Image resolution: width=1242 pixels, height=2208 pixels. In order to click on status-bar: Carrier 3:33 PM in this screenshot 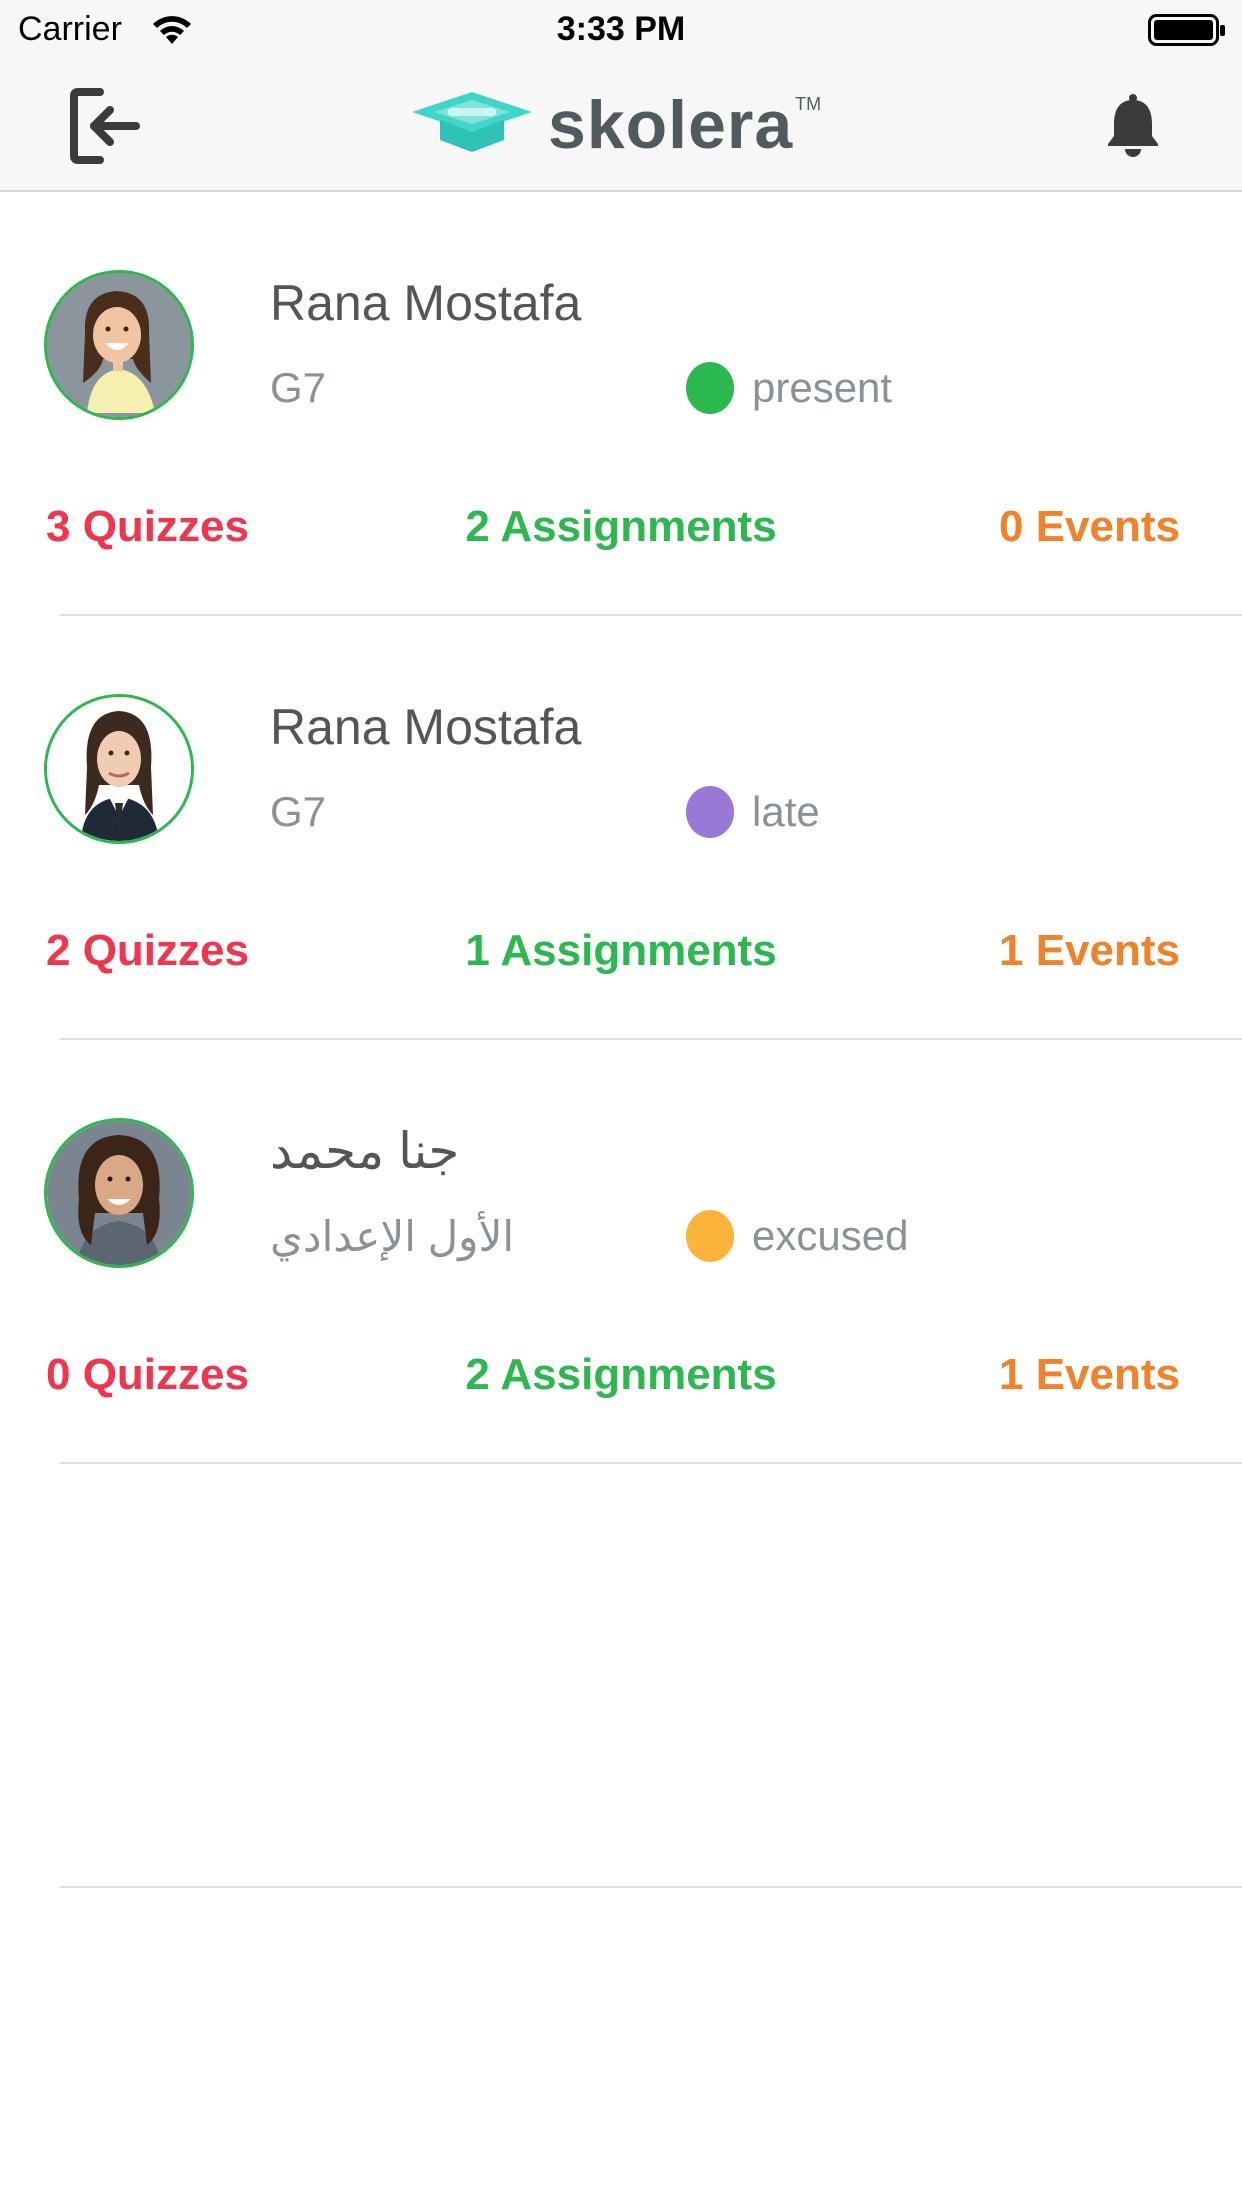, I will do `click(621, 30)`.